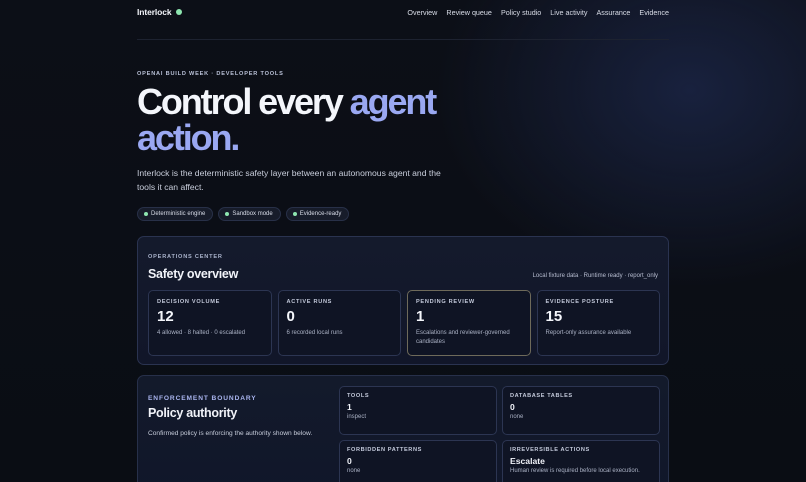  I want to click on cell-label: DATABASE TABLES, so click(541, 396).